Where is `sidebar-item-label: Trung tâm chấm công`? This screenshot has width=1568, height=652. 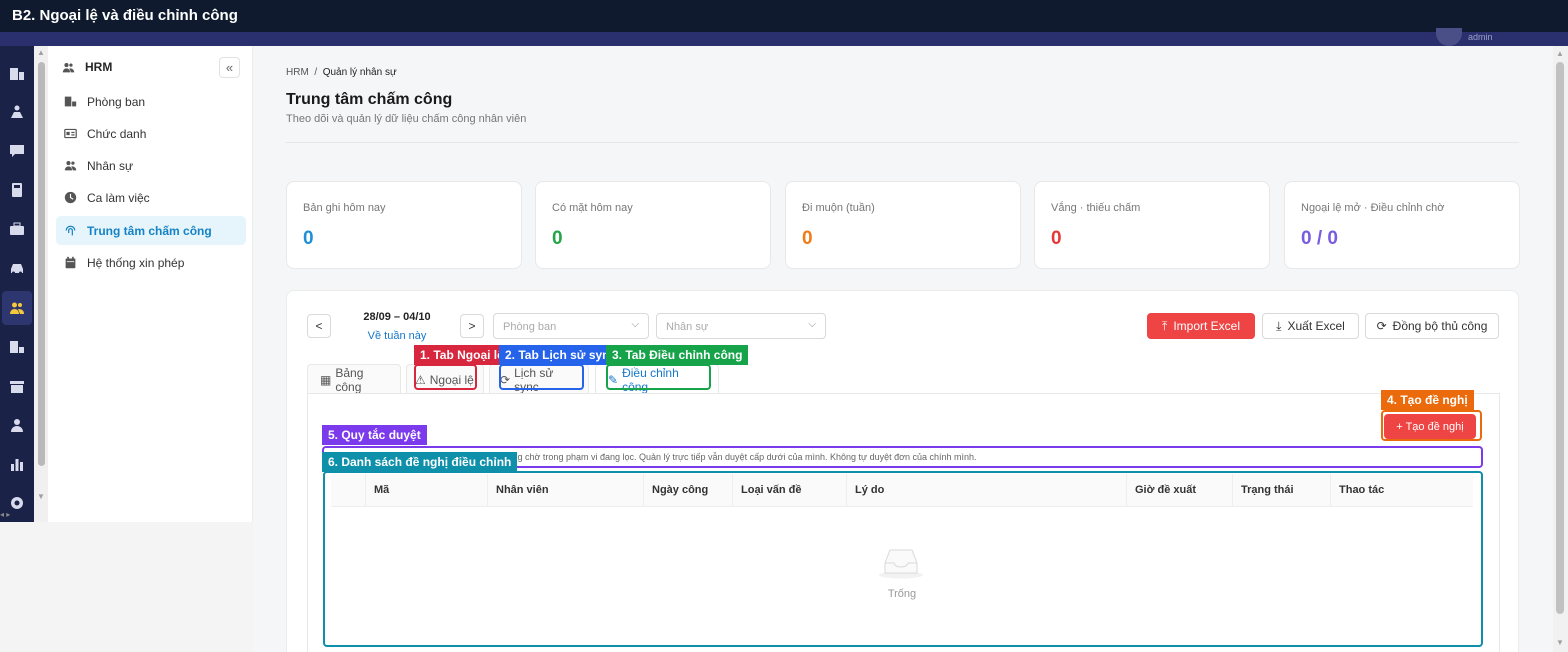
sidebar-item-label: Trung tâm chấm công is located at coordinates (149, 230).